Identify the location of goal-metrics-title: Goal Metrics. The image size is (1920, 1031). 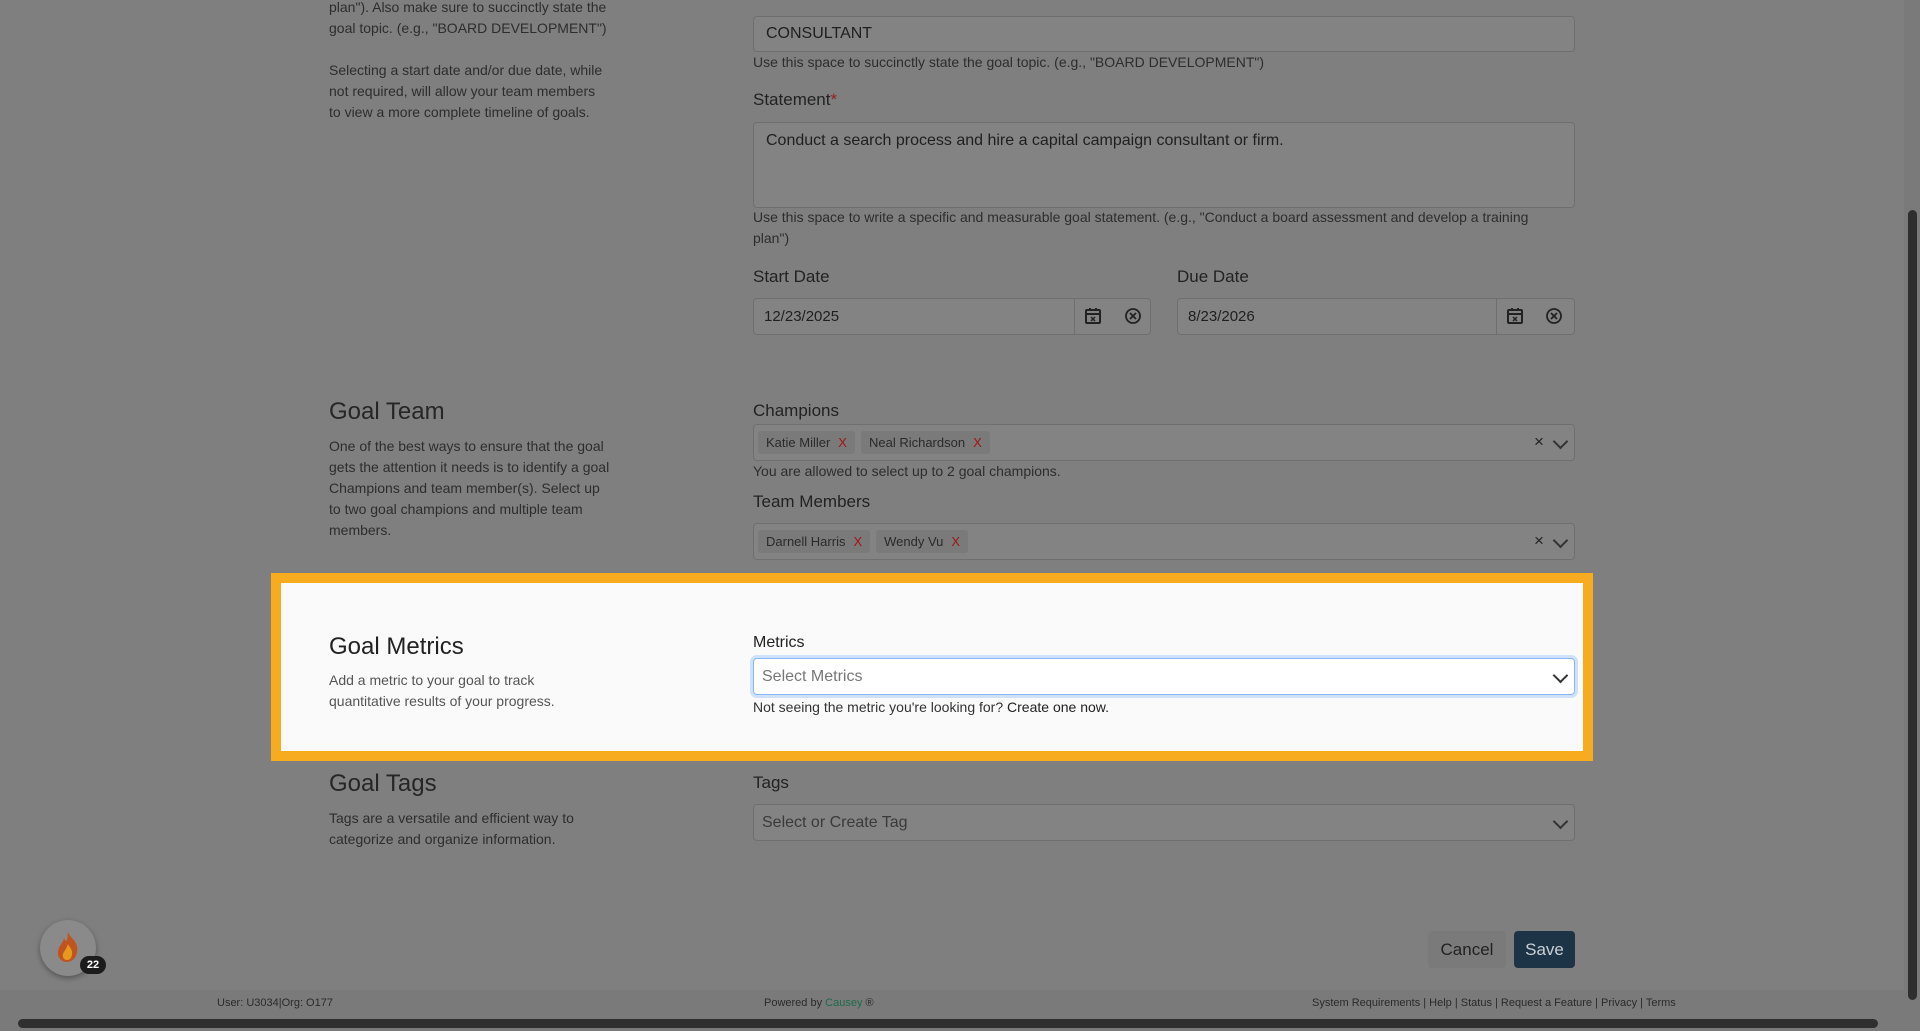
(396, 646).